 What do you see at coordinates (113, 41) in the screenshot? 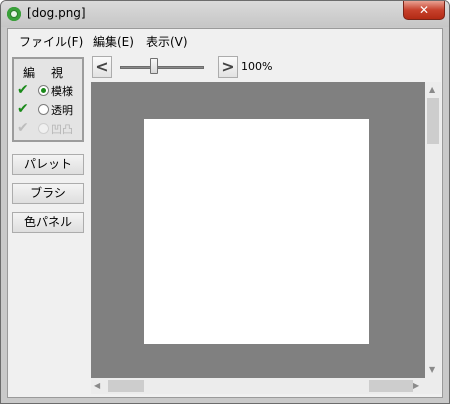
I see `menu-edit: 編集(E)` at bounding box center [113, 41].